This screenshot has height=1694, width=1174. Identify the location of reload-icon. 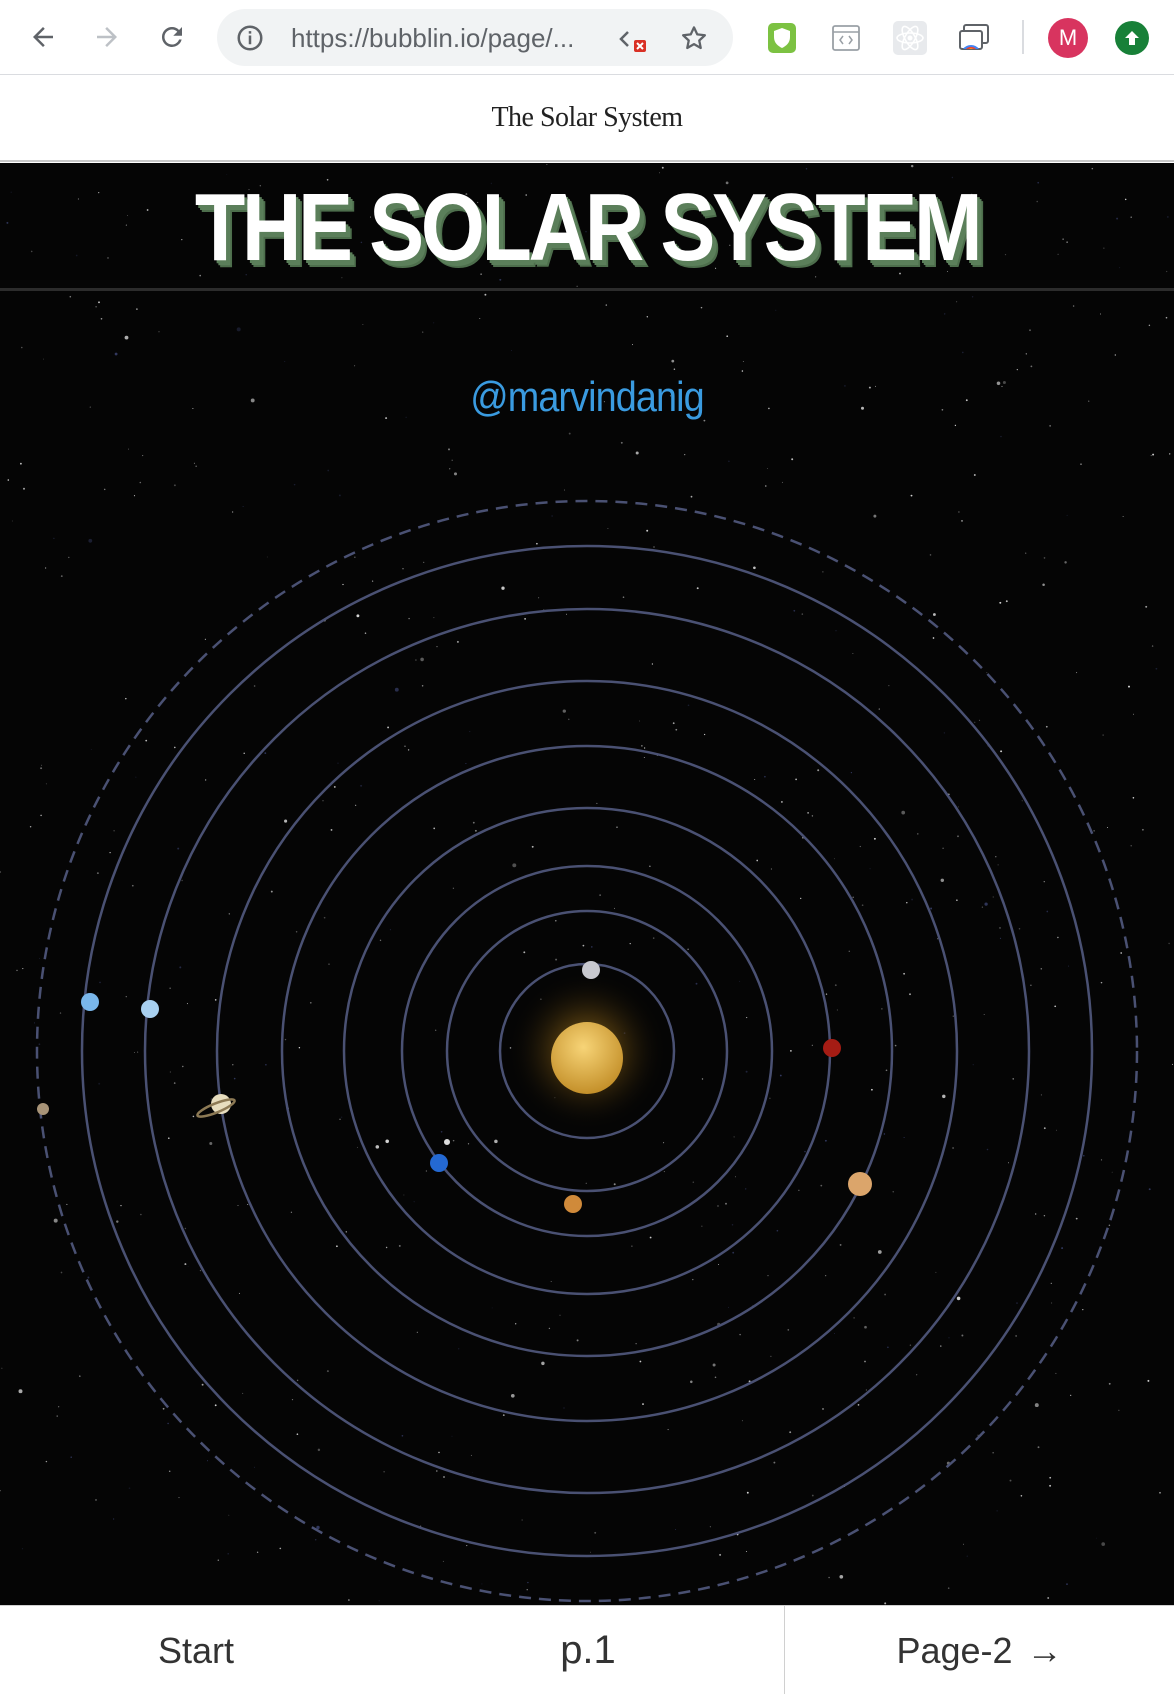
(171, 36).